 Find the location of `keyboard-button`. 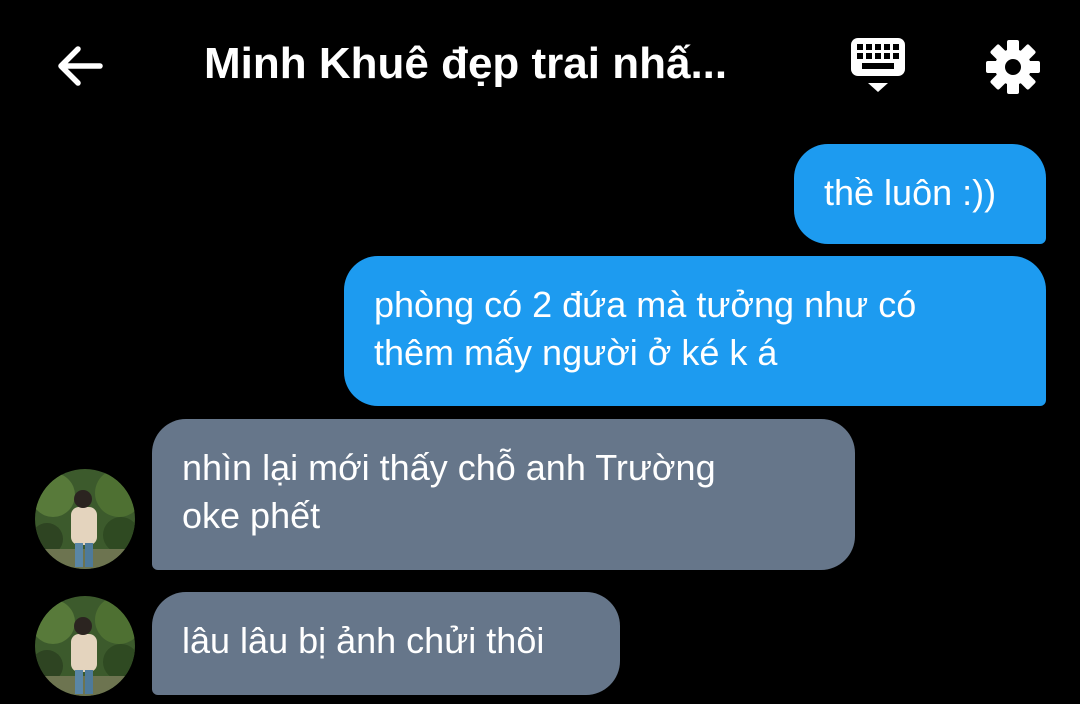

keyboard-button is located at coordinates (878, 67).